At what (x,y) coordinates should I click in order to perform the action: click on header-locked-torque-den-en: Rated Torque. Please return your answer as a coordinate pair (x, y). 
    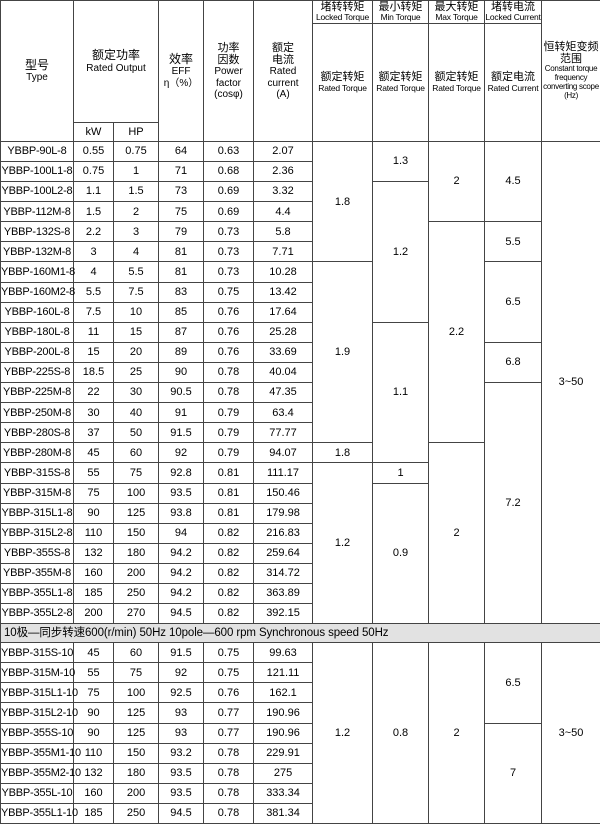
    Looking at the image, I should click on (342, 89).